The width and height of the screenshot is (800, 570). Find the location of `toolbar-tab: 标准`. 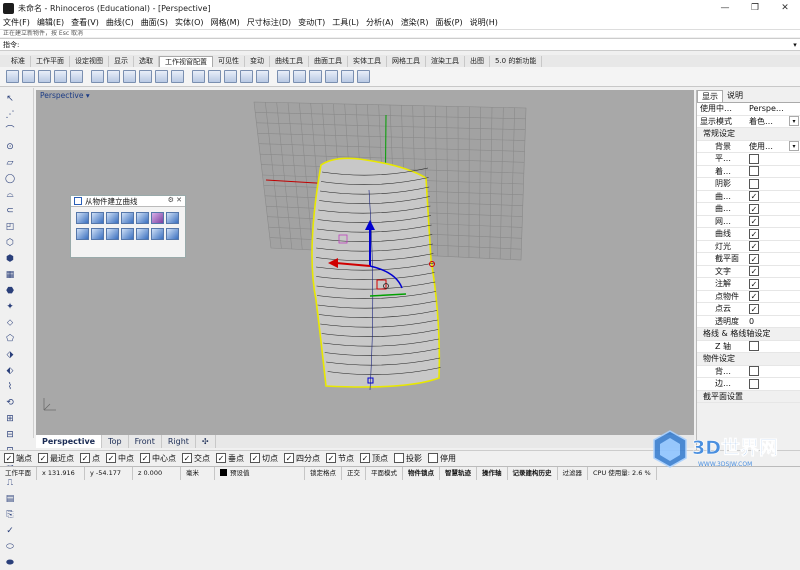

toolbar-tab: 标准 is located at coordinates (18, 61).